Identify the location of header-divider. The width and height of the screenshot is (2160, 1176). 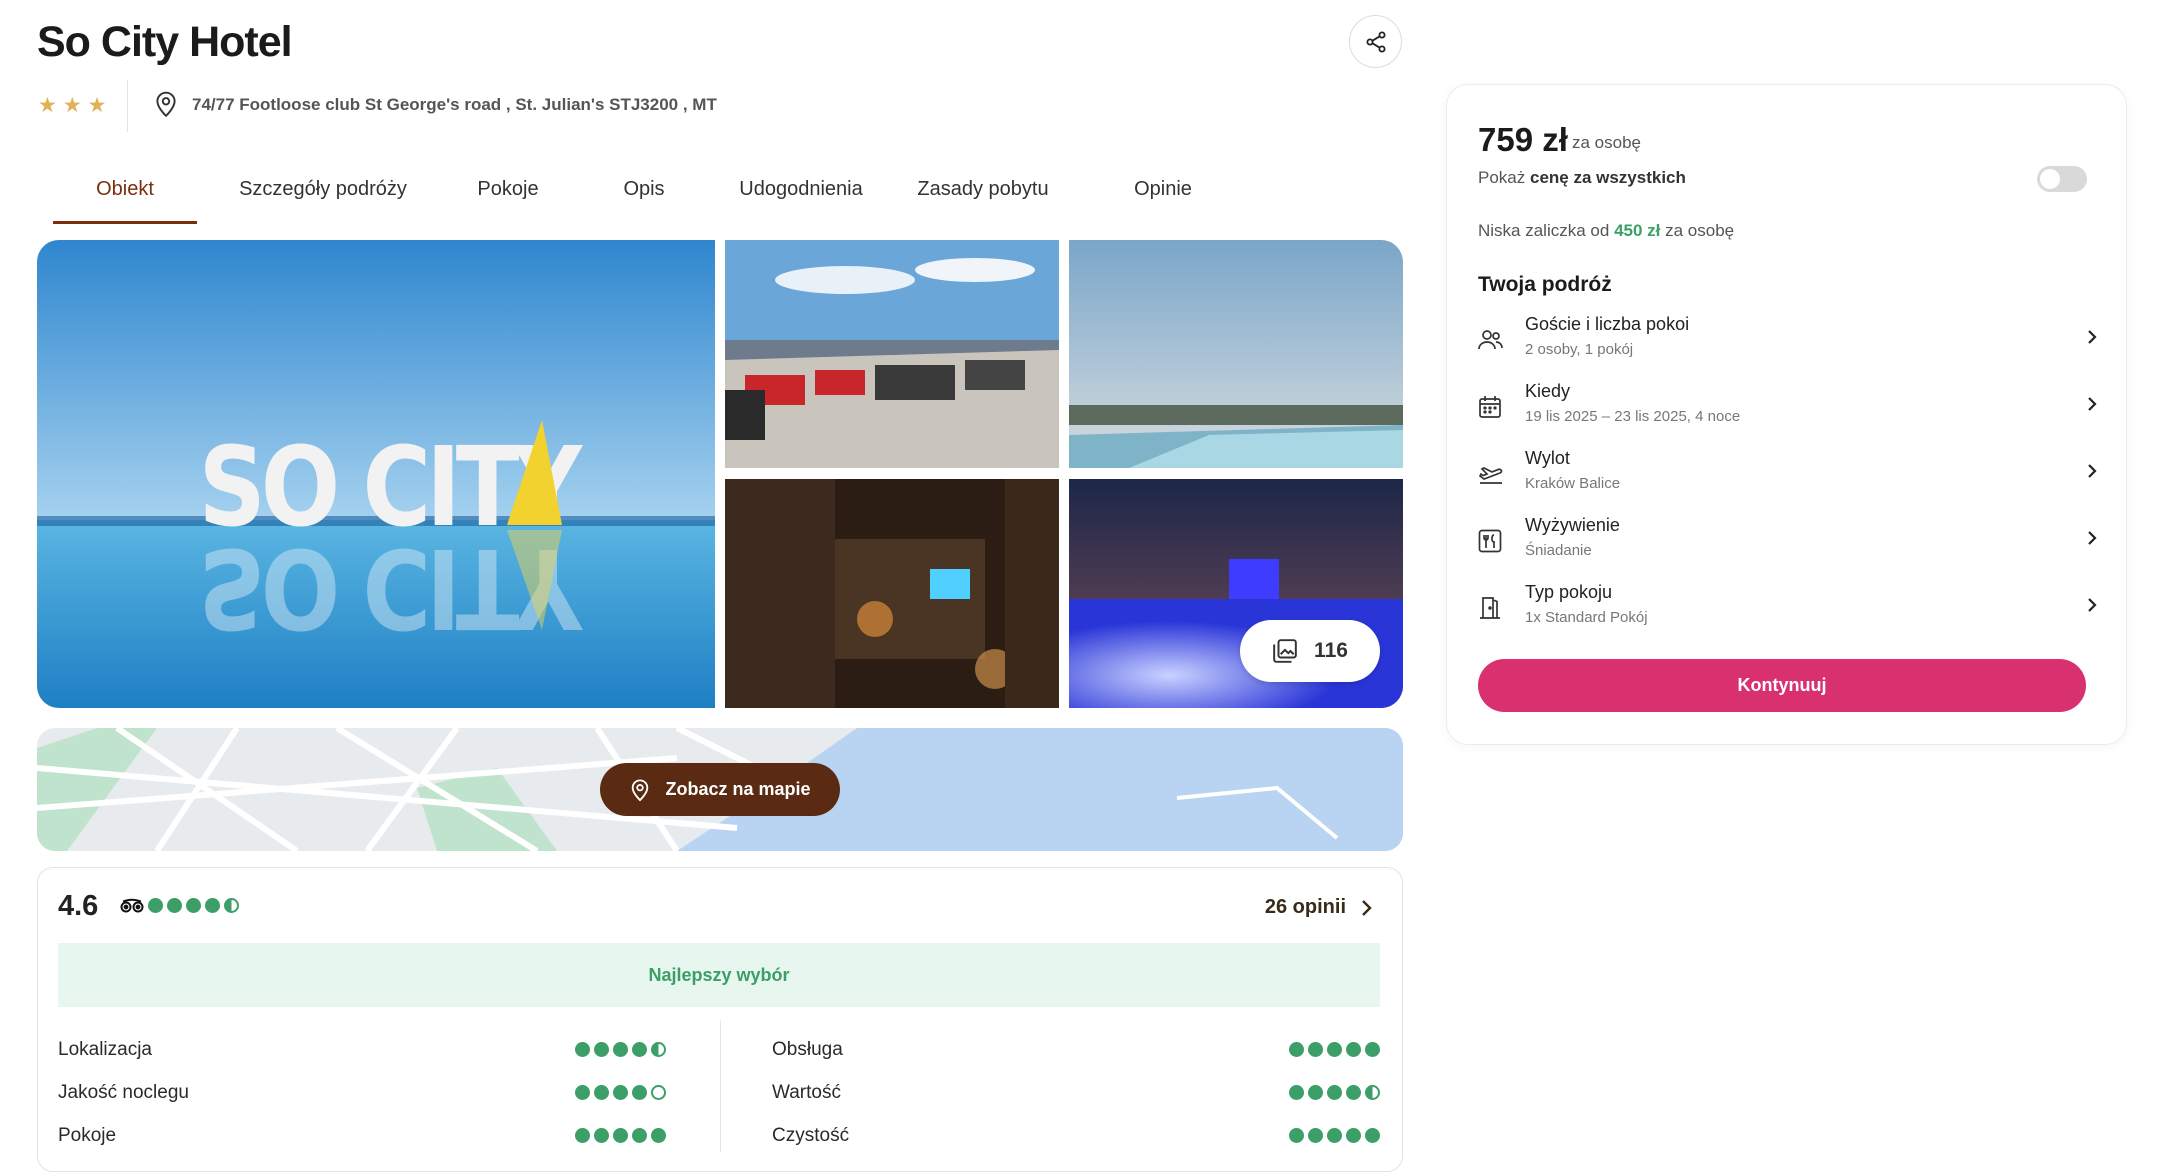
(127, 106).